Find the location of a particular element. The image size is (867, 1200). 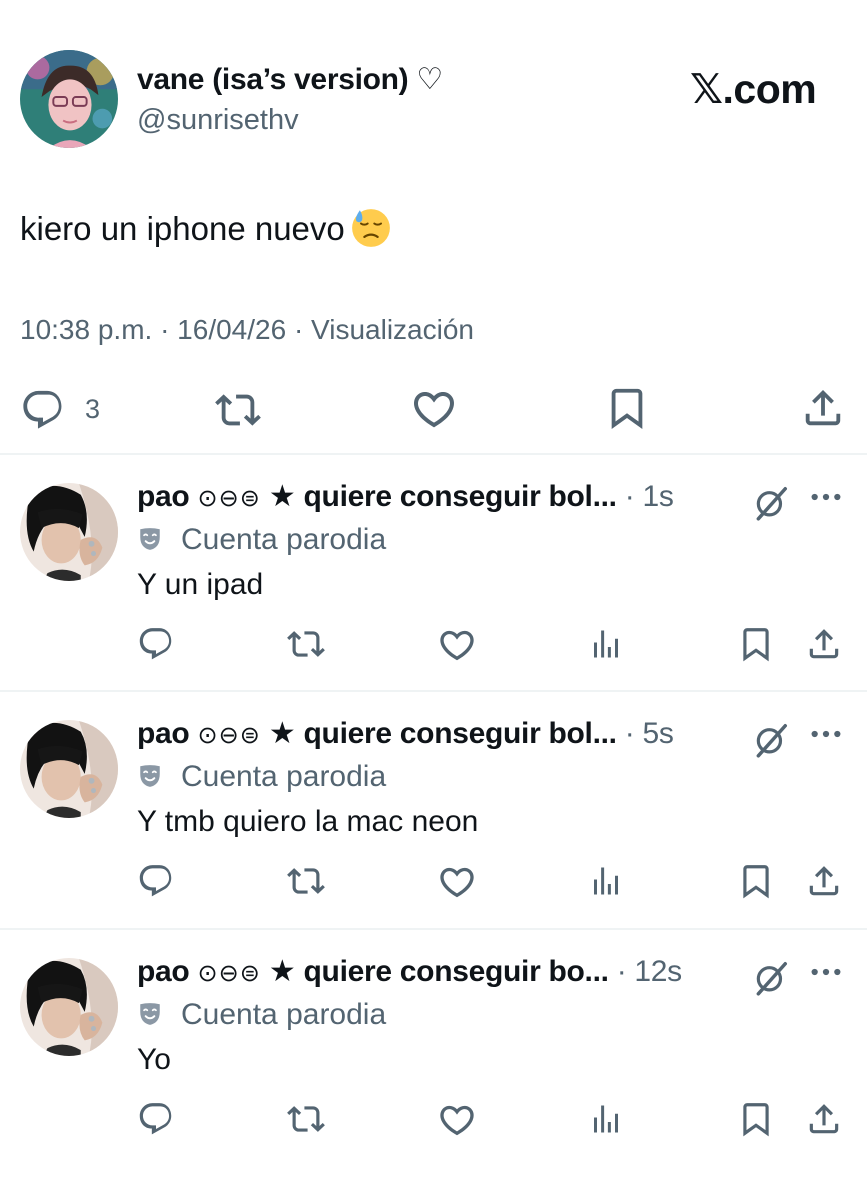

reply-timestamp: · 1s is located at coordinates (649, 496).